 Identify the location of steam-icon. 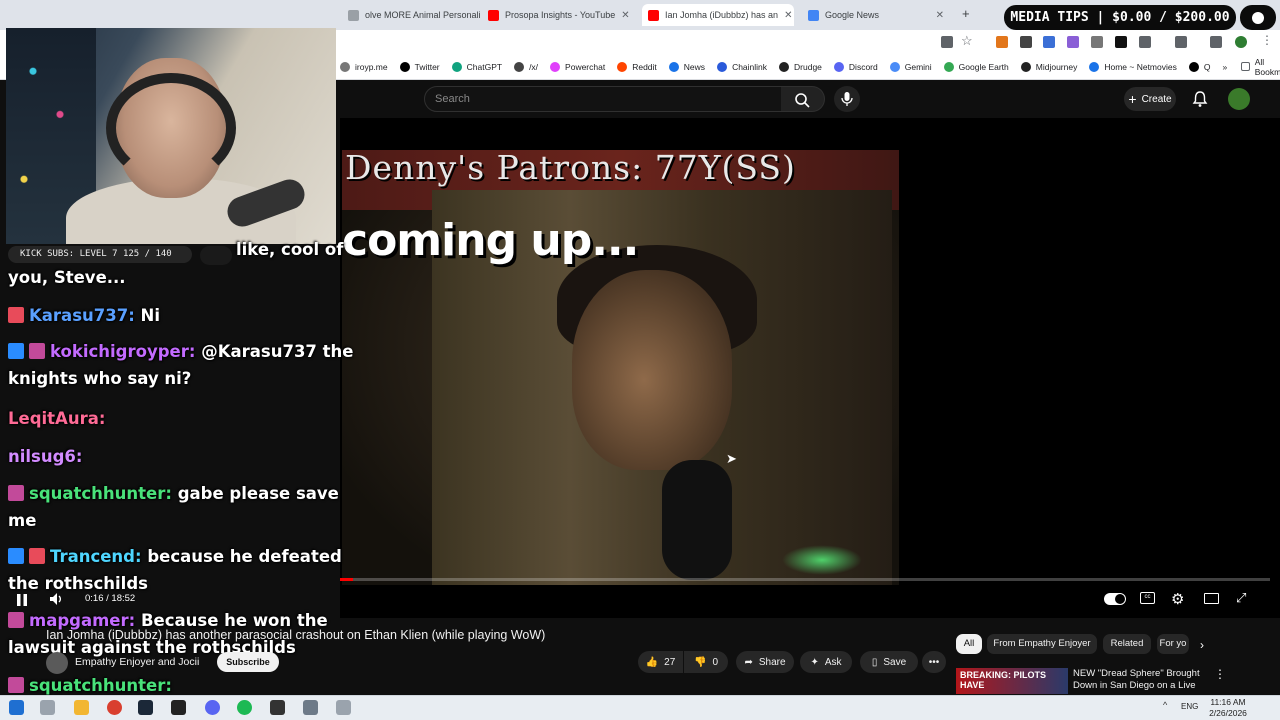
(145, 707).